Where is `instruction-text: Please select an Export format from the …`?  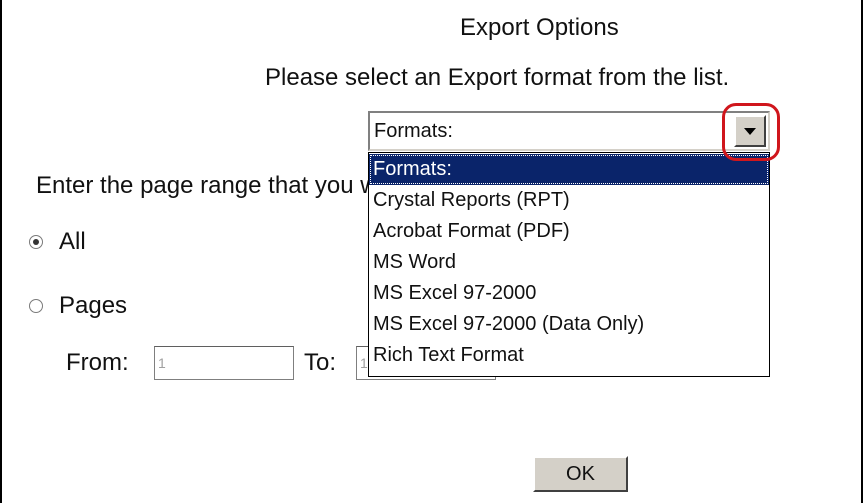
instruction-text: Please select an Export format from the … is located at coordinates (497, 77).